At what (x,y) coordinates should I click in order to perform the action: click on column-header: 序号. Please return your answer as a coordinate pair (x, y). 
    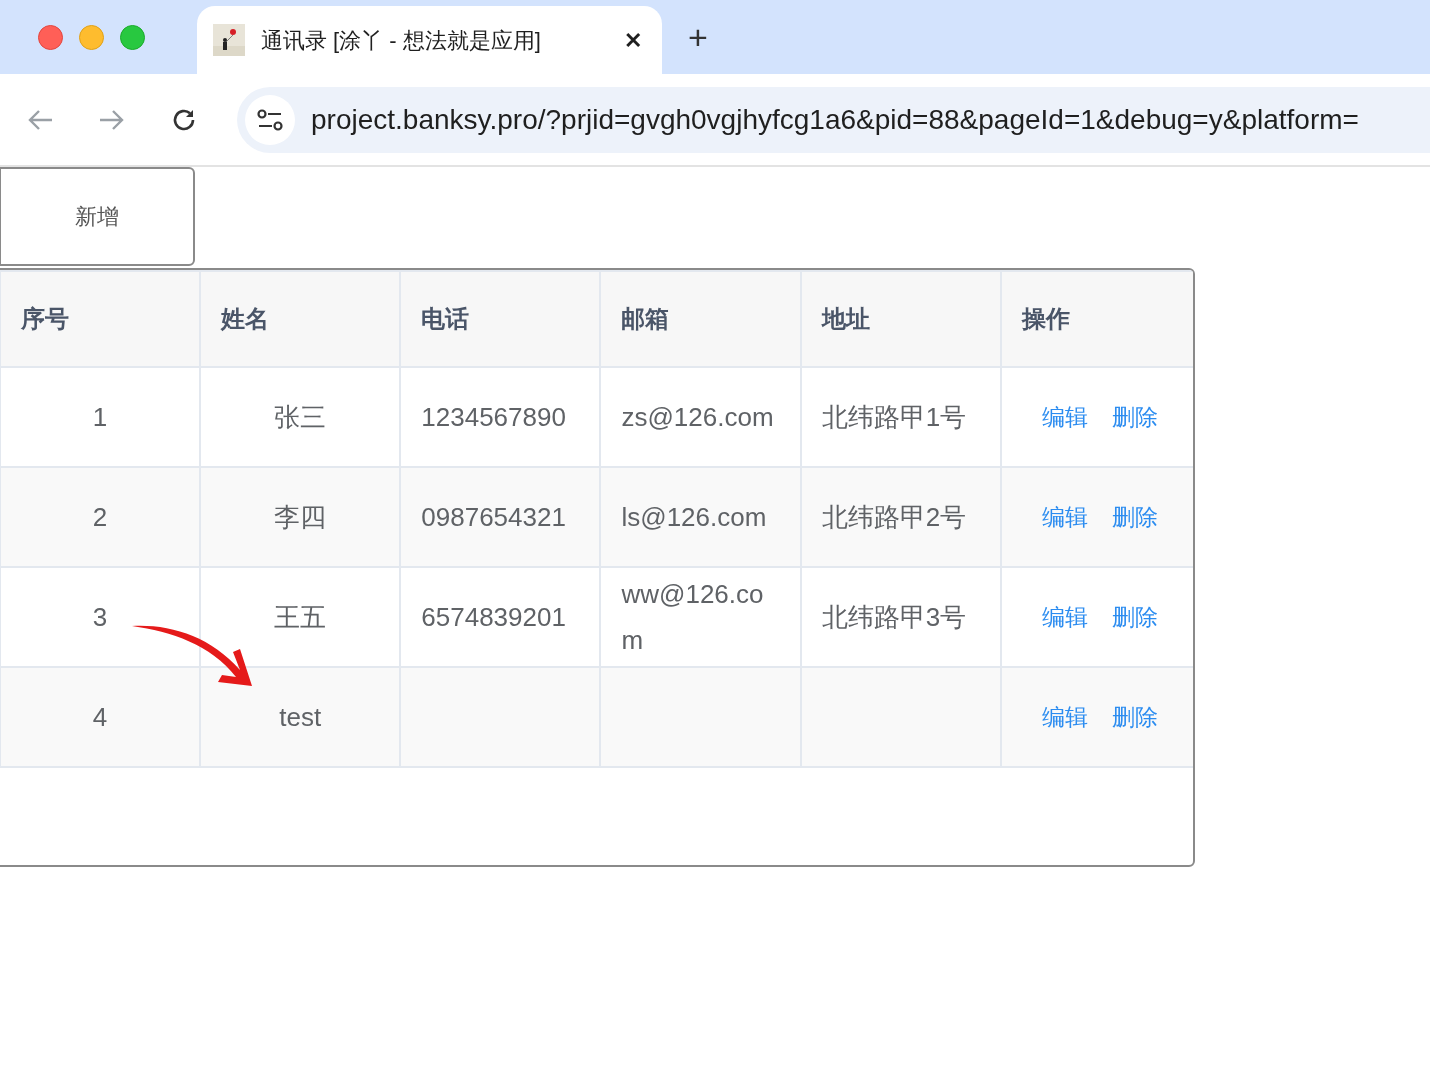
    Looking at the image, I should click on (45, 318).